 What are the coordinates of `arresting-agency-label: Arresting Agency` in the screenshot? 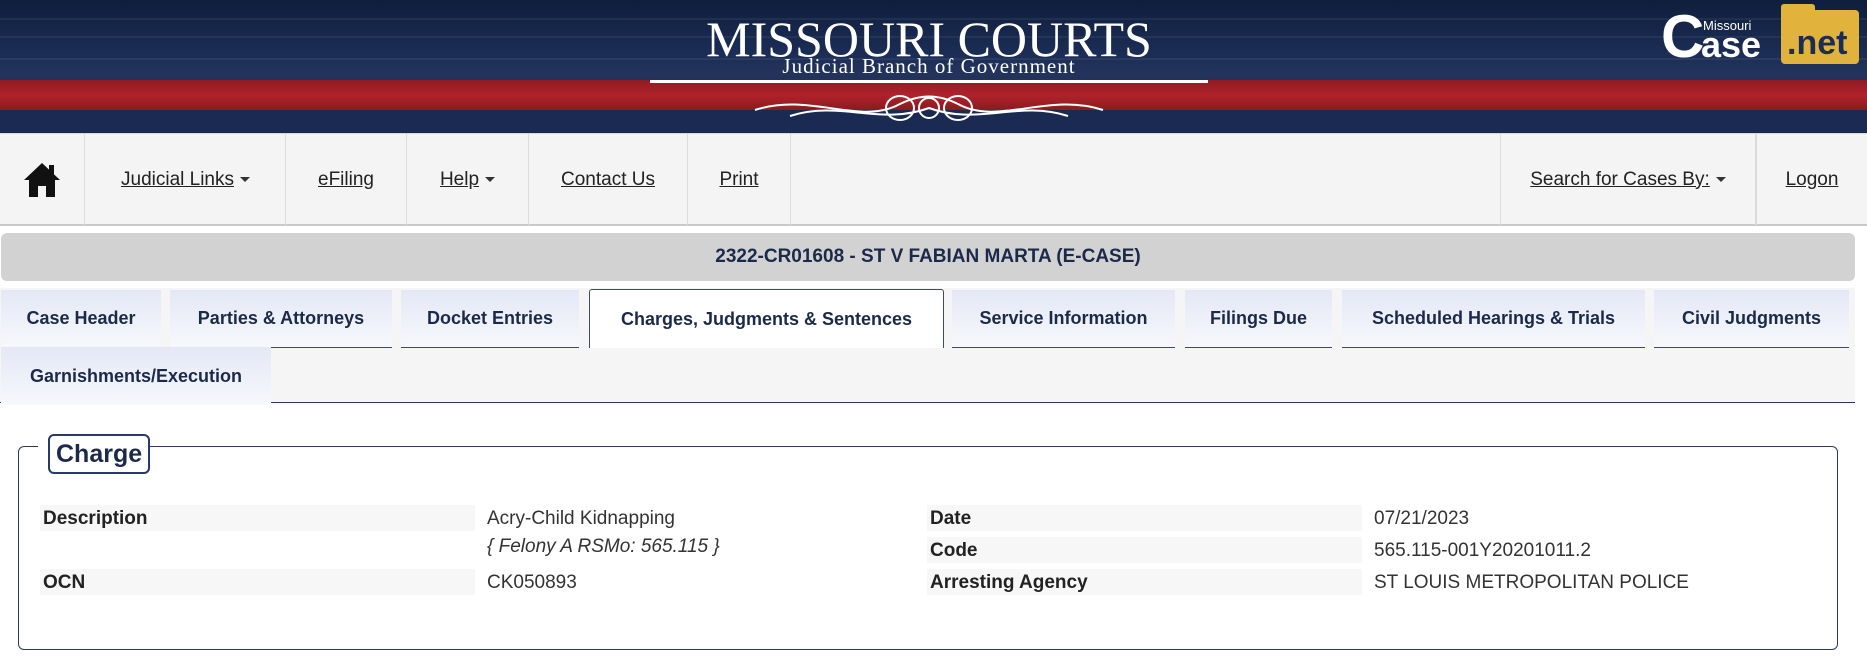 It's located at (1009, 582).